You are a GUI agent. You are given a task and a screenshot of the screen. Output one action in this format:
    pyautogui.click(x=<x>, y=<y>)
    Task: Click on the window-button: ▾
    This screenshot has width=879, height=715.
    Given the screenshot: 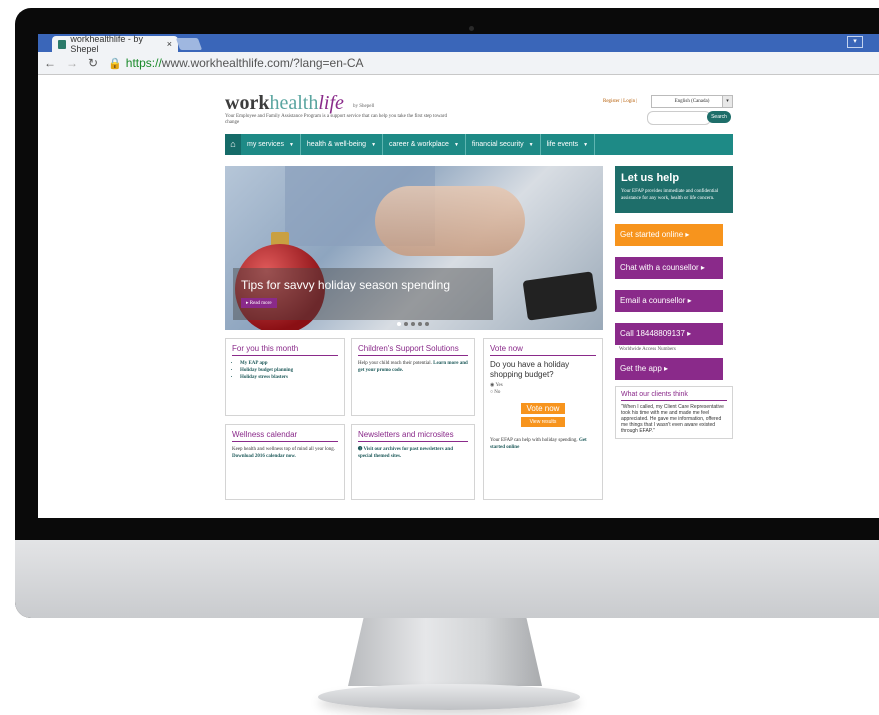 What is the action you would take?
    pyautogui.click(x=855, y=42)
    